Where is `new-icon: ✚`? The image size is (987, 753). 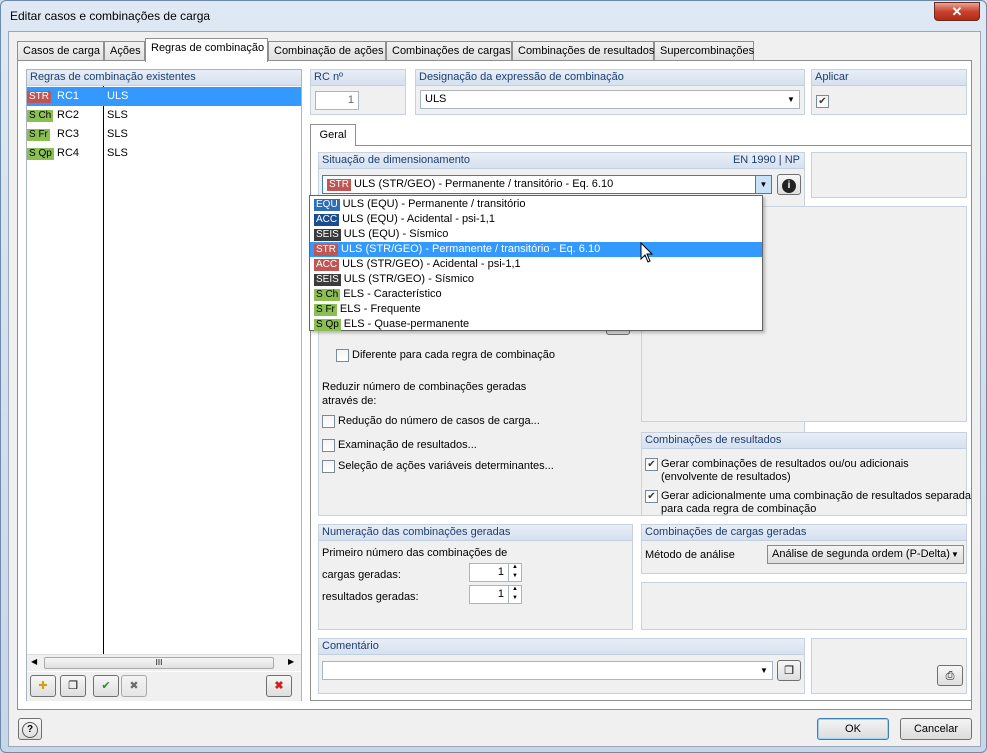
new-icon: ✚ is located at coordinates (43, 686).